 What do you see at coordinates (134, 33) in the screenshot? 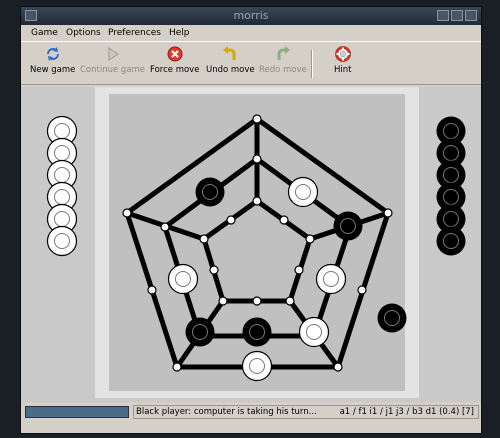
I see `menu-preferences: Preferences` at bounding box center [134, 33].